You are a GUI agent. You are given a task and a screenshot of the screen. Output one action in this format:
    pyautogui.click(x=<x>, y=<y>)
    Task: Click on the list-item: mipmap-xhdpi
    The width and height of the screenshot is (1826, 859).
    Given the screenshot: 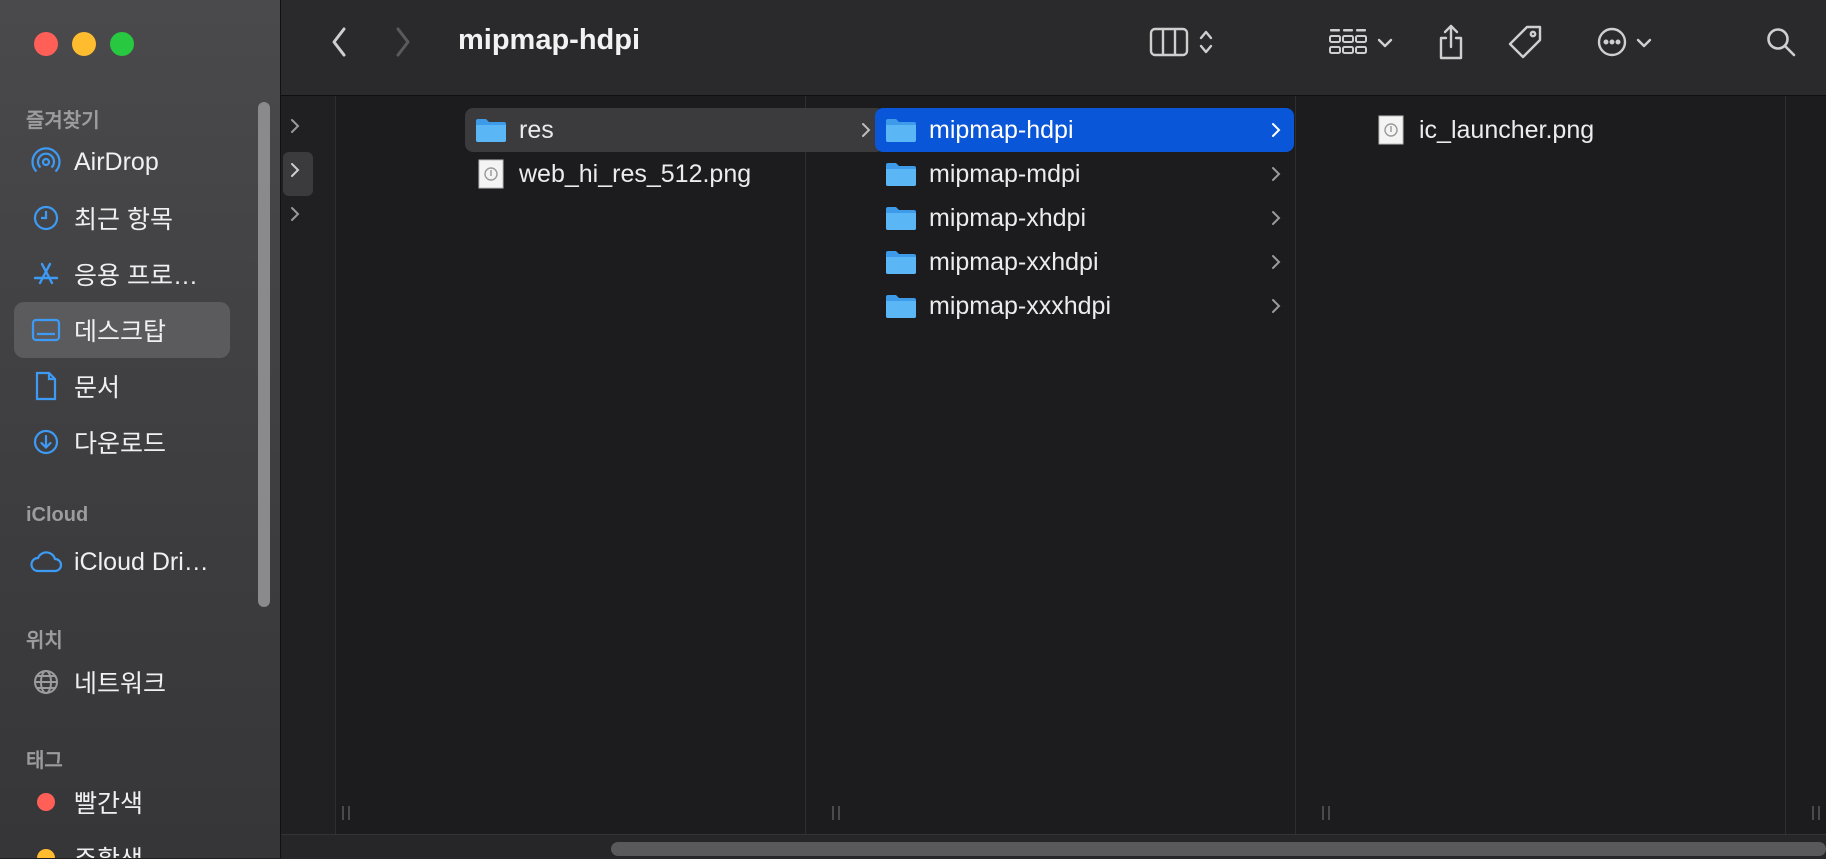 What is the action you would take?
    pyautogui.click(x=1084, y=218)
    